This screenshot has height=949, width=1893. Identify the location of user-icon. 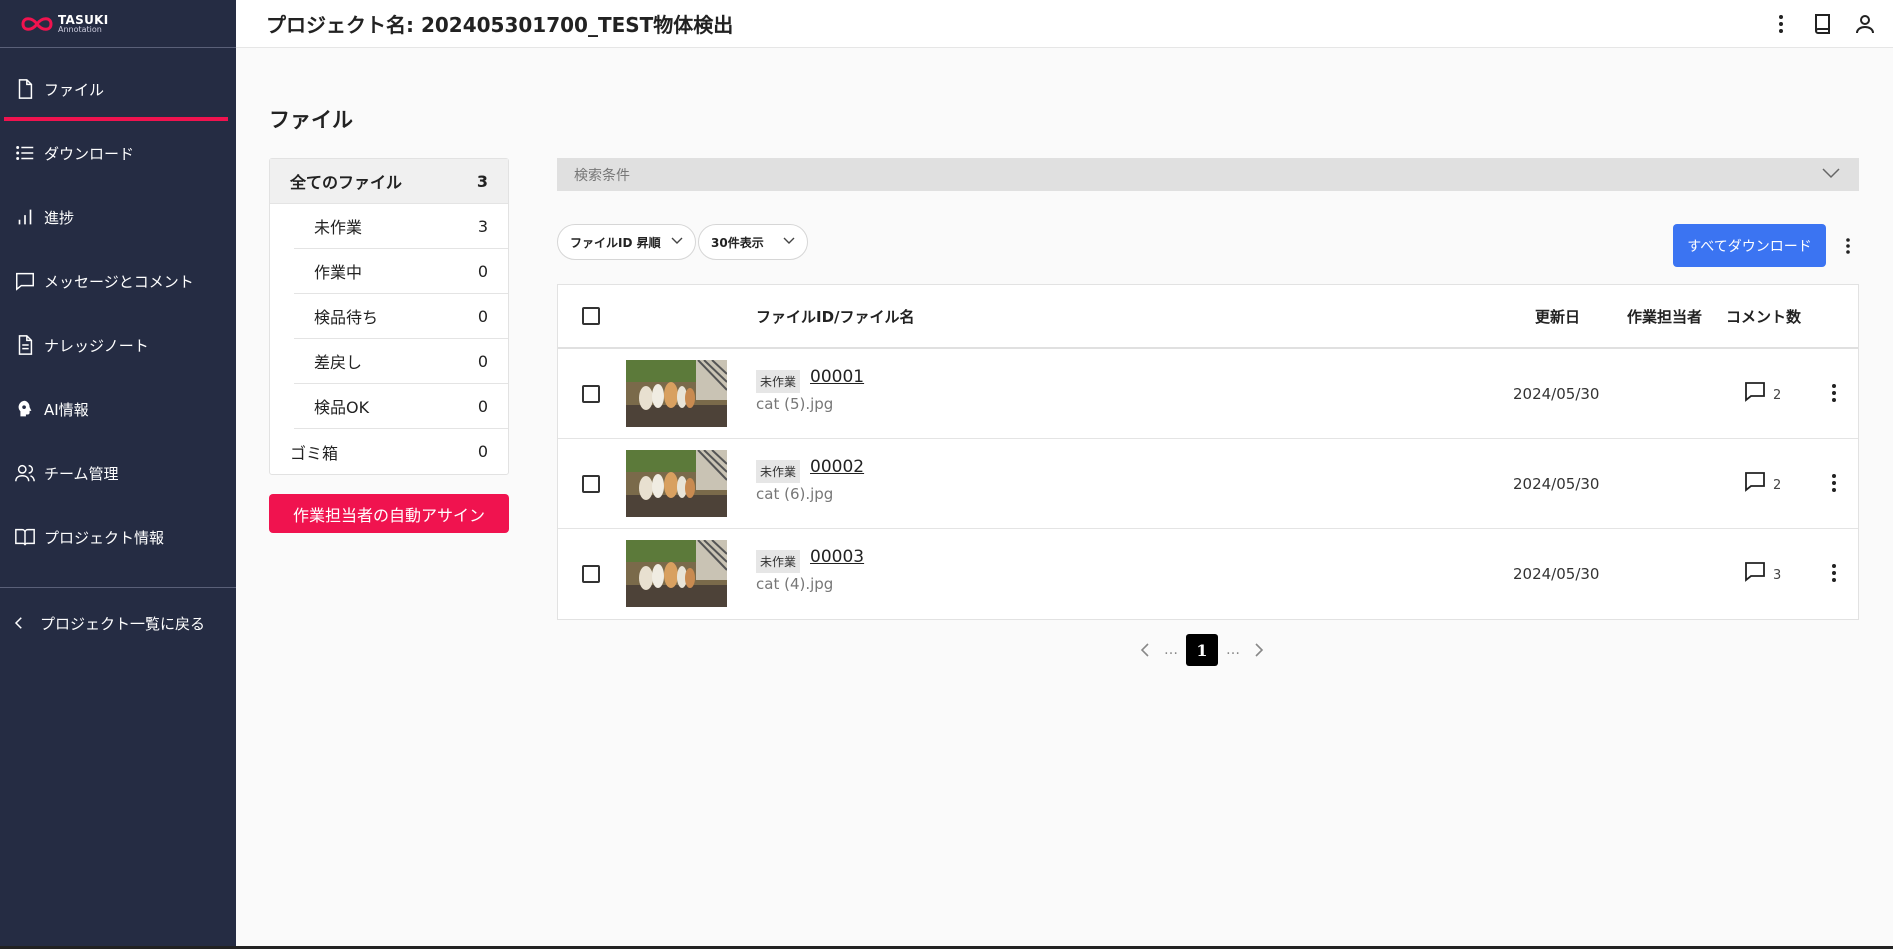
(1865, 23).